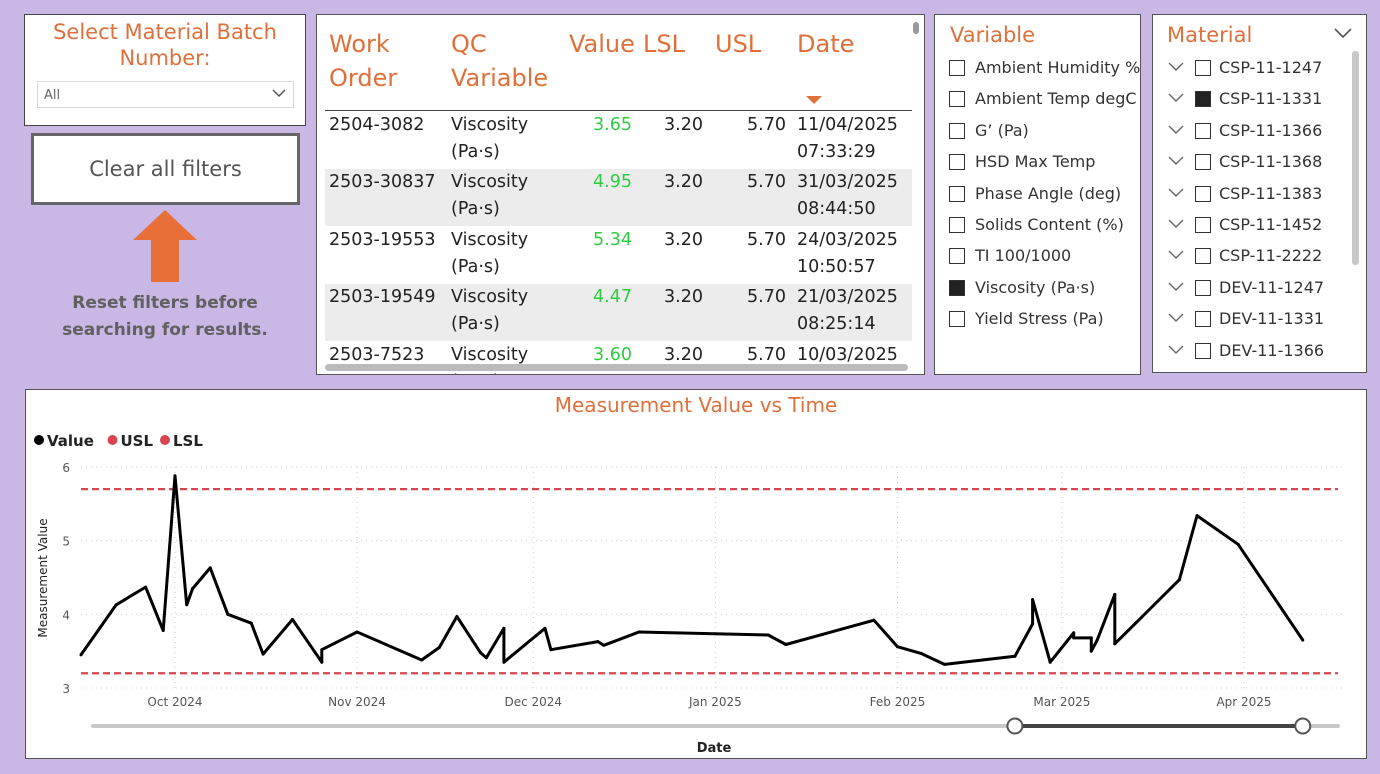  Describe the element at coordinates (165, 169) in the screenshot. I see `clear-filters-button: Clear all filters` at that location.